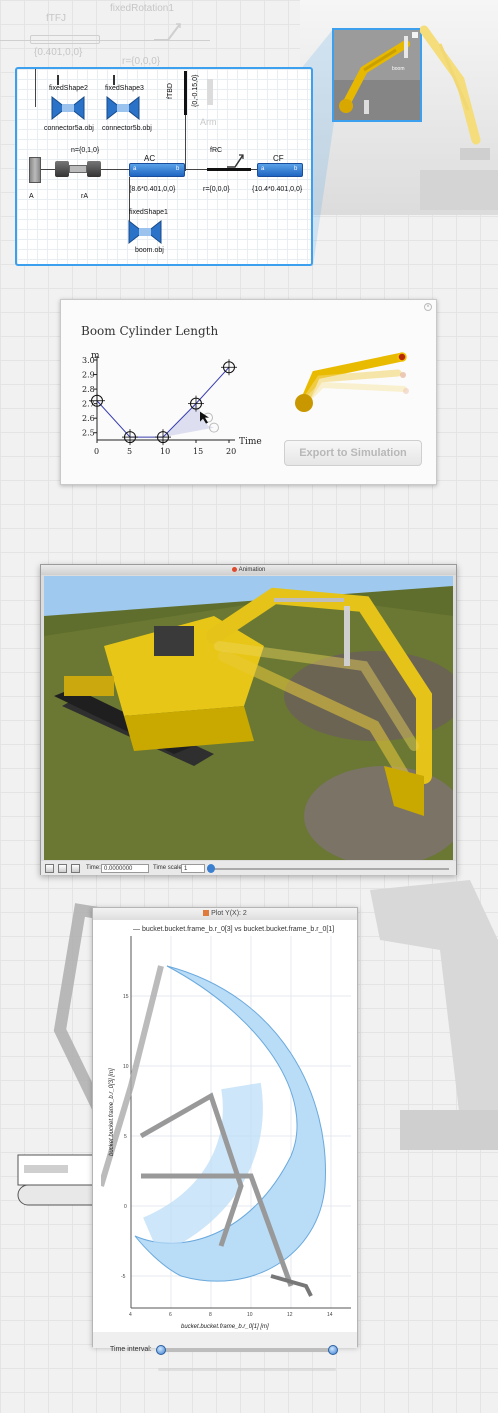 This screenshot has height=1413, width=498. I want to click on pause-button, so click(62, 868).